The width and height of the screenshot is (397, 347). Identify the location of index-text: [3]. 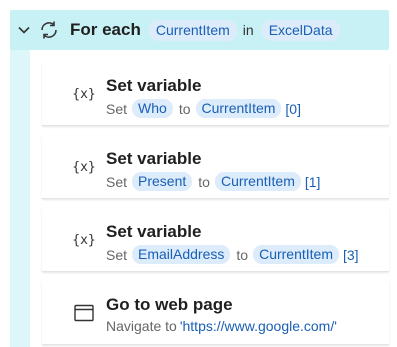
(351, 254).